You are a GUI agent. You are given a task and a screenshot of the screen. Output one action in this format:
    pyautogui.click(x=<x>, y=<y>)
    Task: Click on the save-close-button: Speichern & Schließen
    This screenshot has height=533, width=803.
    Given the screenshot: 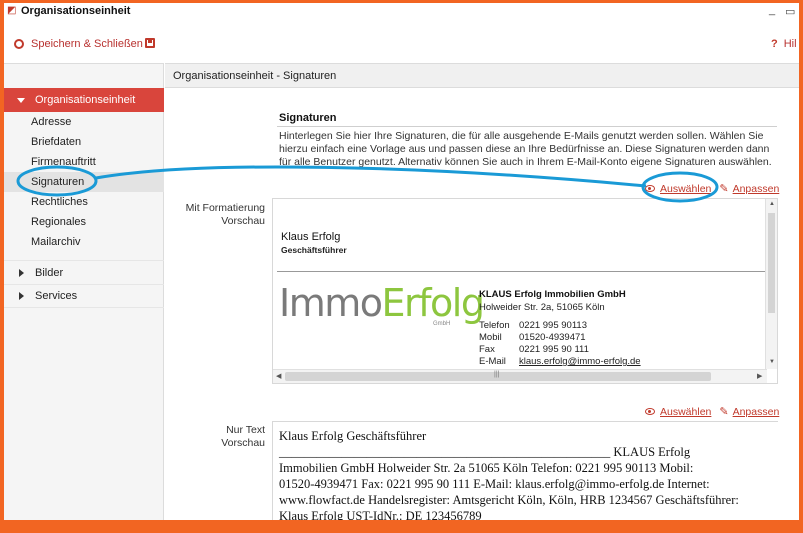 What is the action you would take?
    pyautogui.click(x=78, y=44)
    